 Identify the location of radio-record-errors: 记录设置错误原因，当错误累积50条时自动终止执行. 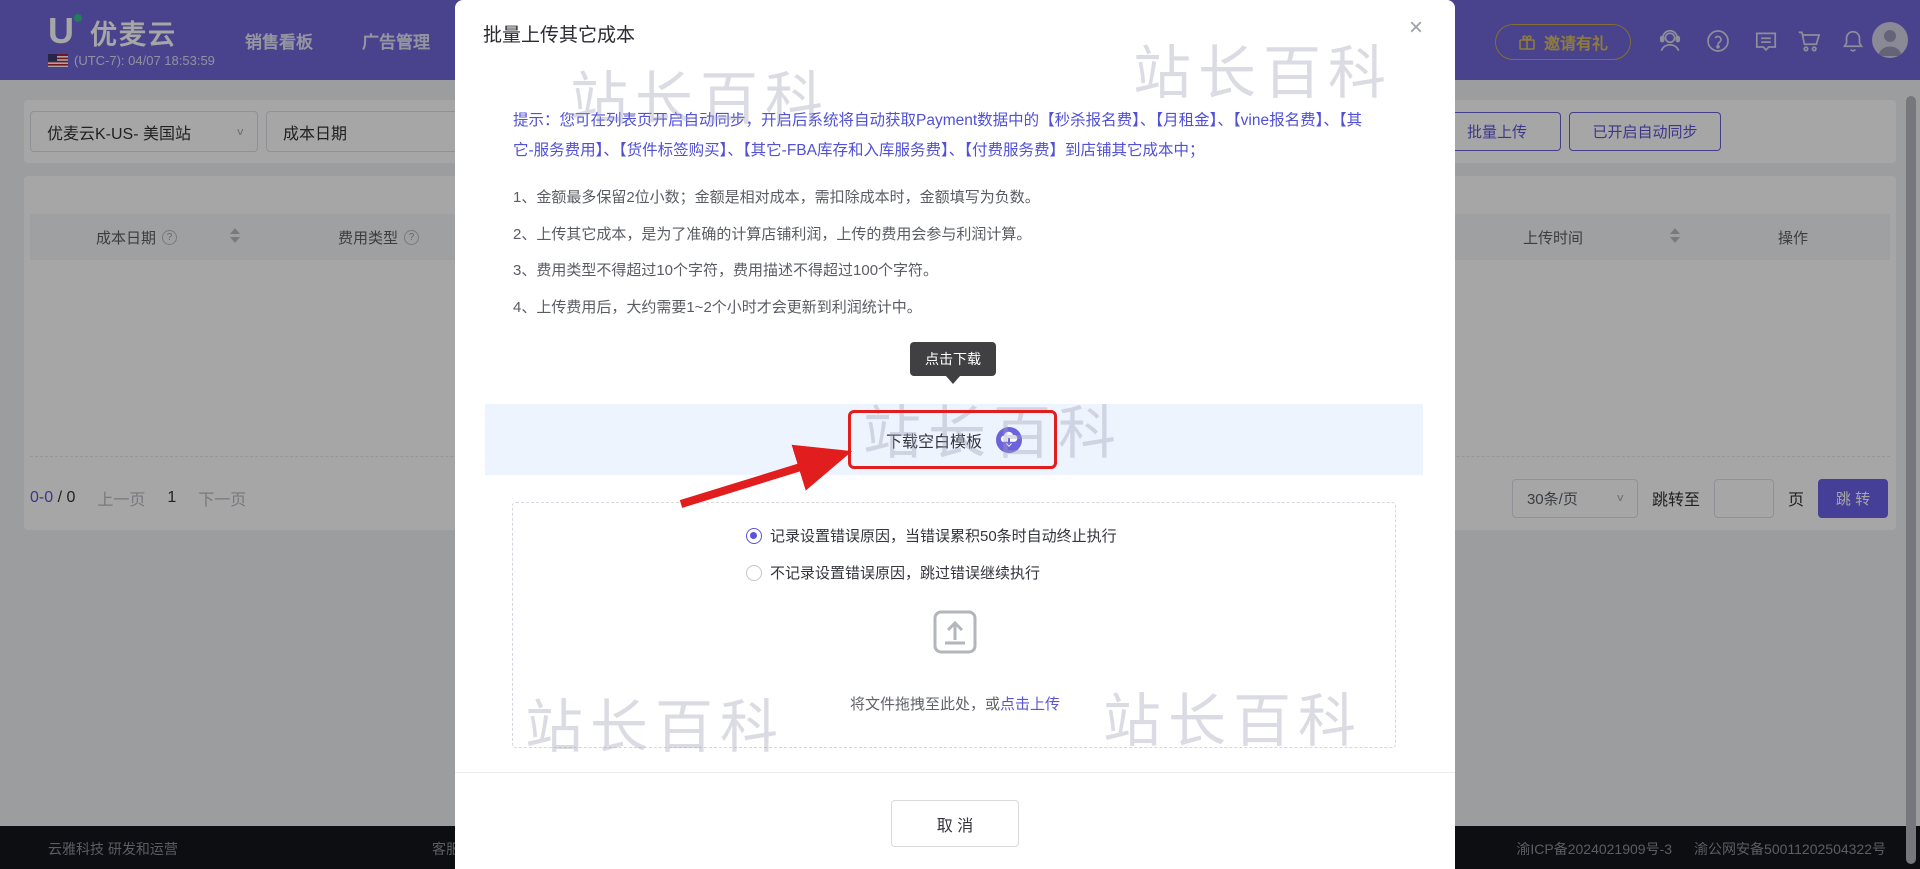
(931, 535).